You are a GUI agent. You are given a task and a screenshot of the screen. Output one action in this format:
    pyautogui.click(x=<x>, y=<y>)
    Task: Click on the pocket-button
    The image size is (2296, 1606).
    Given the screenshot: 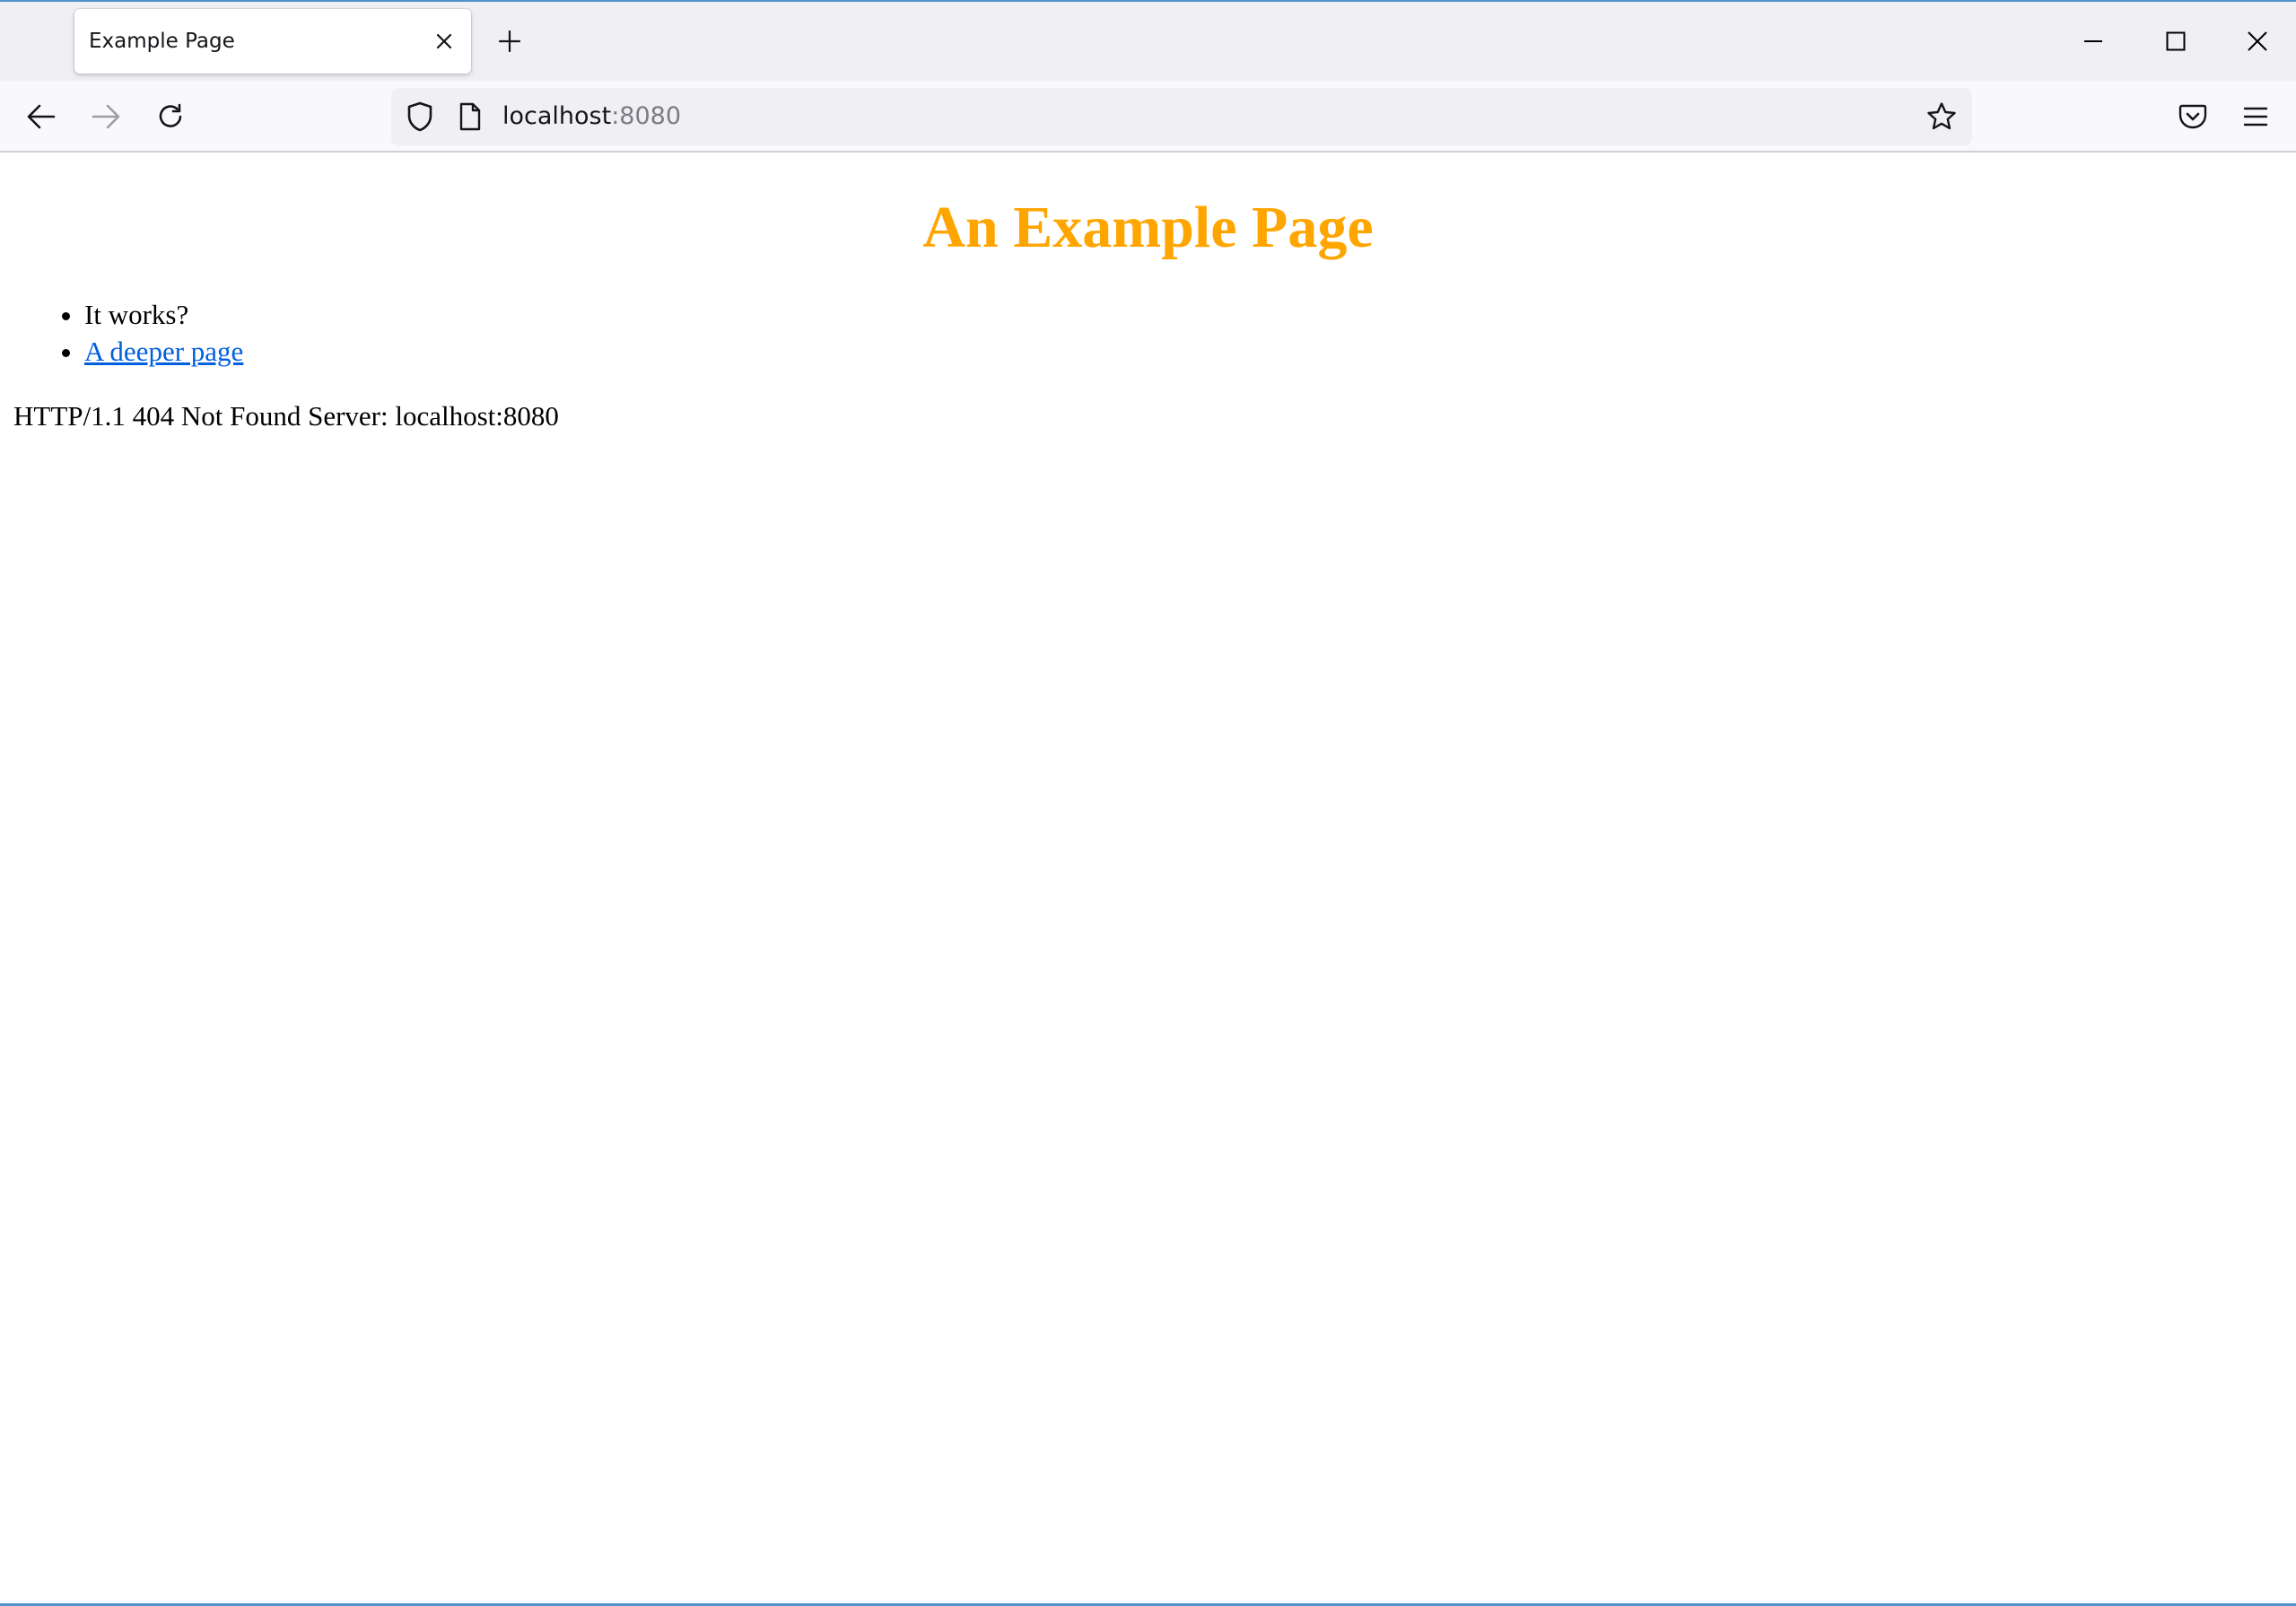 What is the action you would take?
    pyautogui.click(x=2193, y=117)
    